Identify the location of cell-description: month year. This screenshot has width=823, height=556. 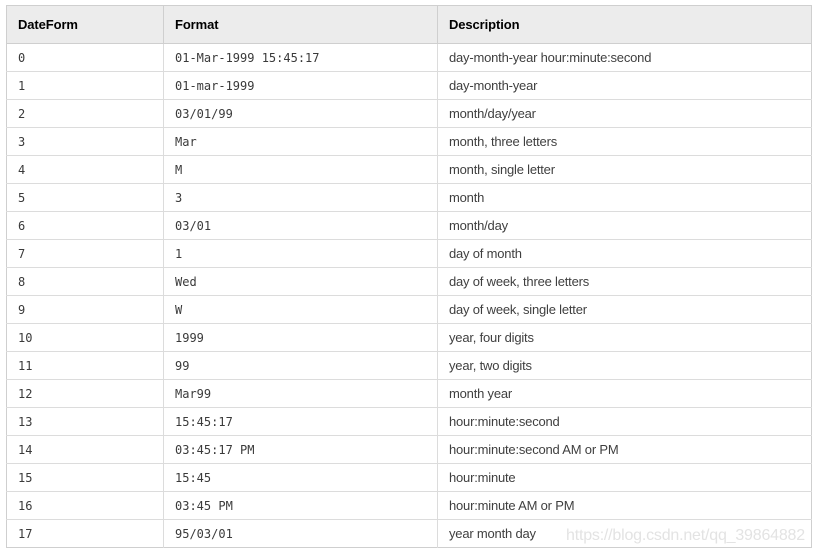
(624, 393).